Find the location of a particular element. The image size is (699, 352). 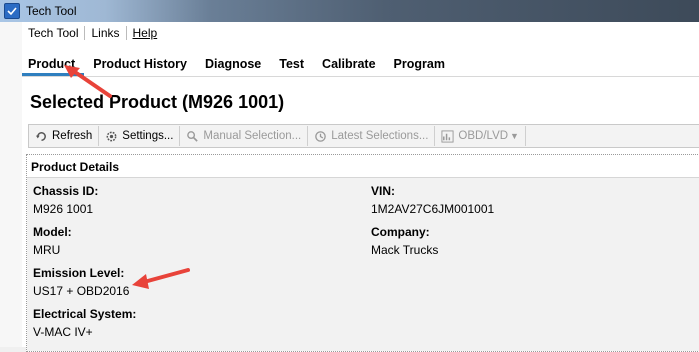

clock-icon is located at coordinates (321, 136).